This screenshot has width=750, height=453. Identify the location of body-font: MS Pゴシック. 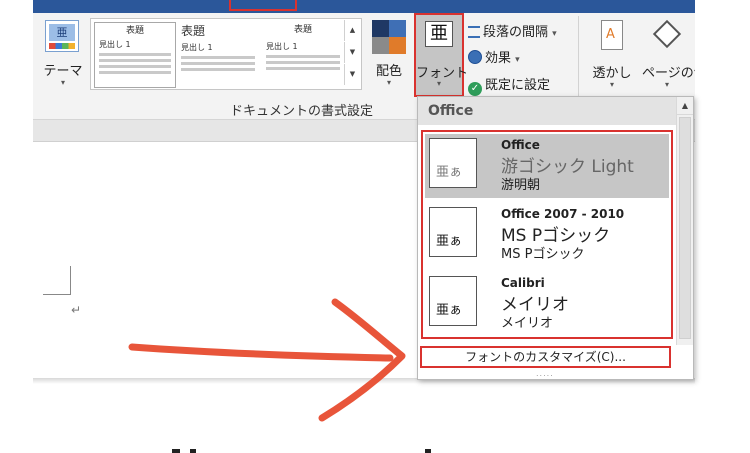
(543, 254).